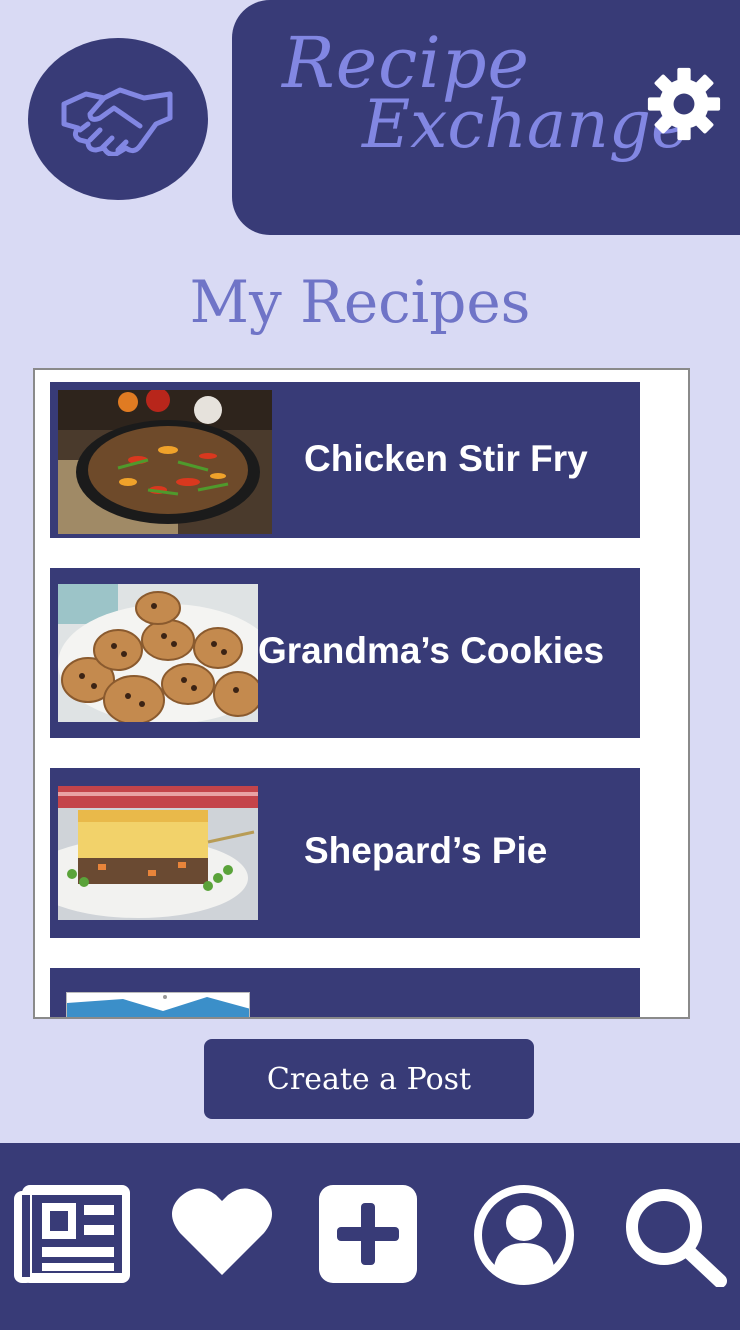 This screenshot has width=740, height=1330. I want to click on app-brand: Recipe Exchange, so click(486, 93).